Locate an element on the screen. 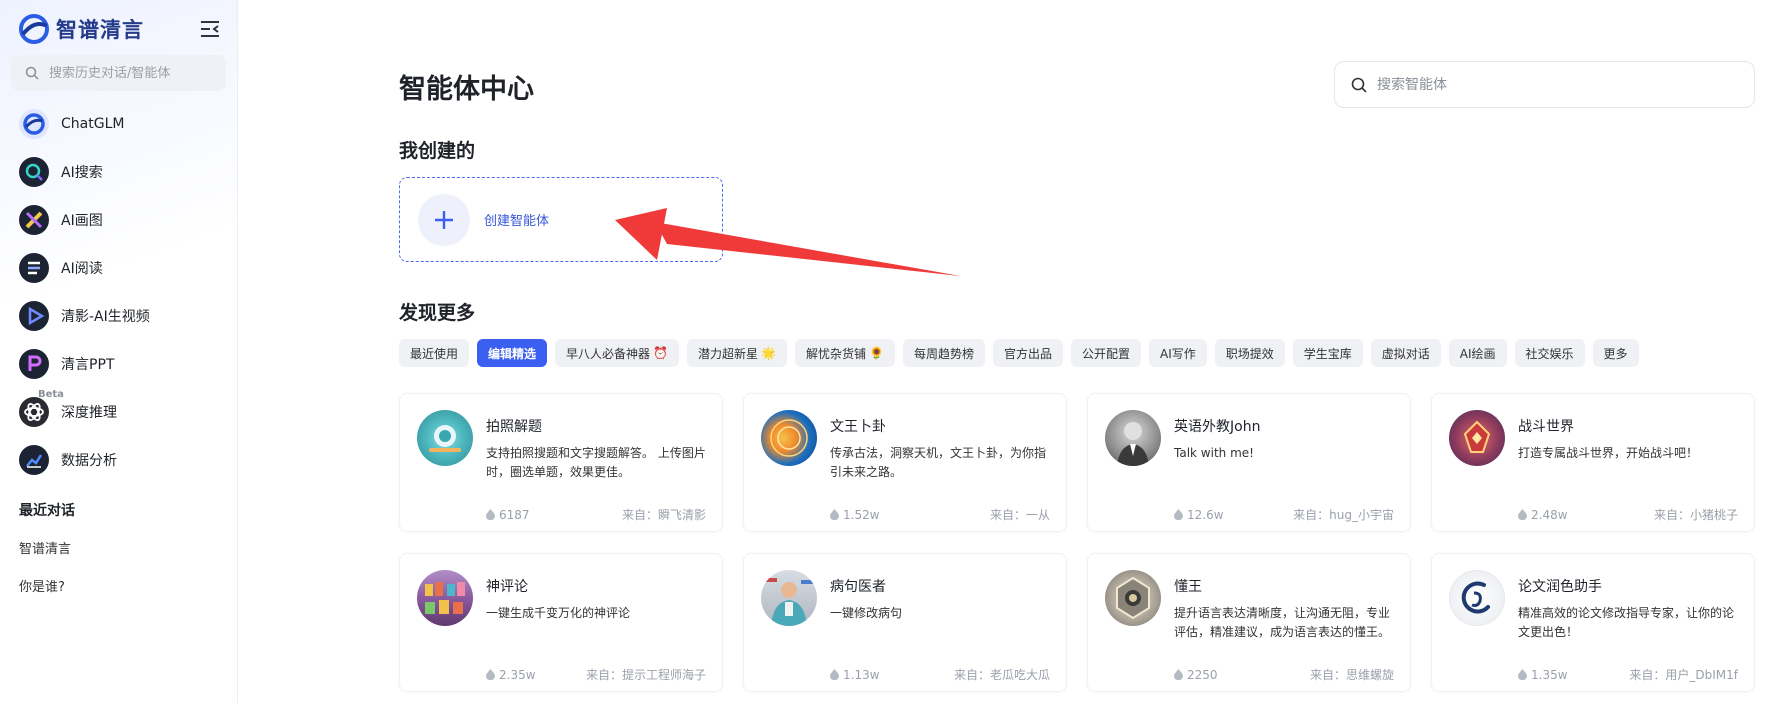 The height and width of the screenshot is (703, 1772). tab-label: 学生宝库 is located at coordinates (1327, 353).